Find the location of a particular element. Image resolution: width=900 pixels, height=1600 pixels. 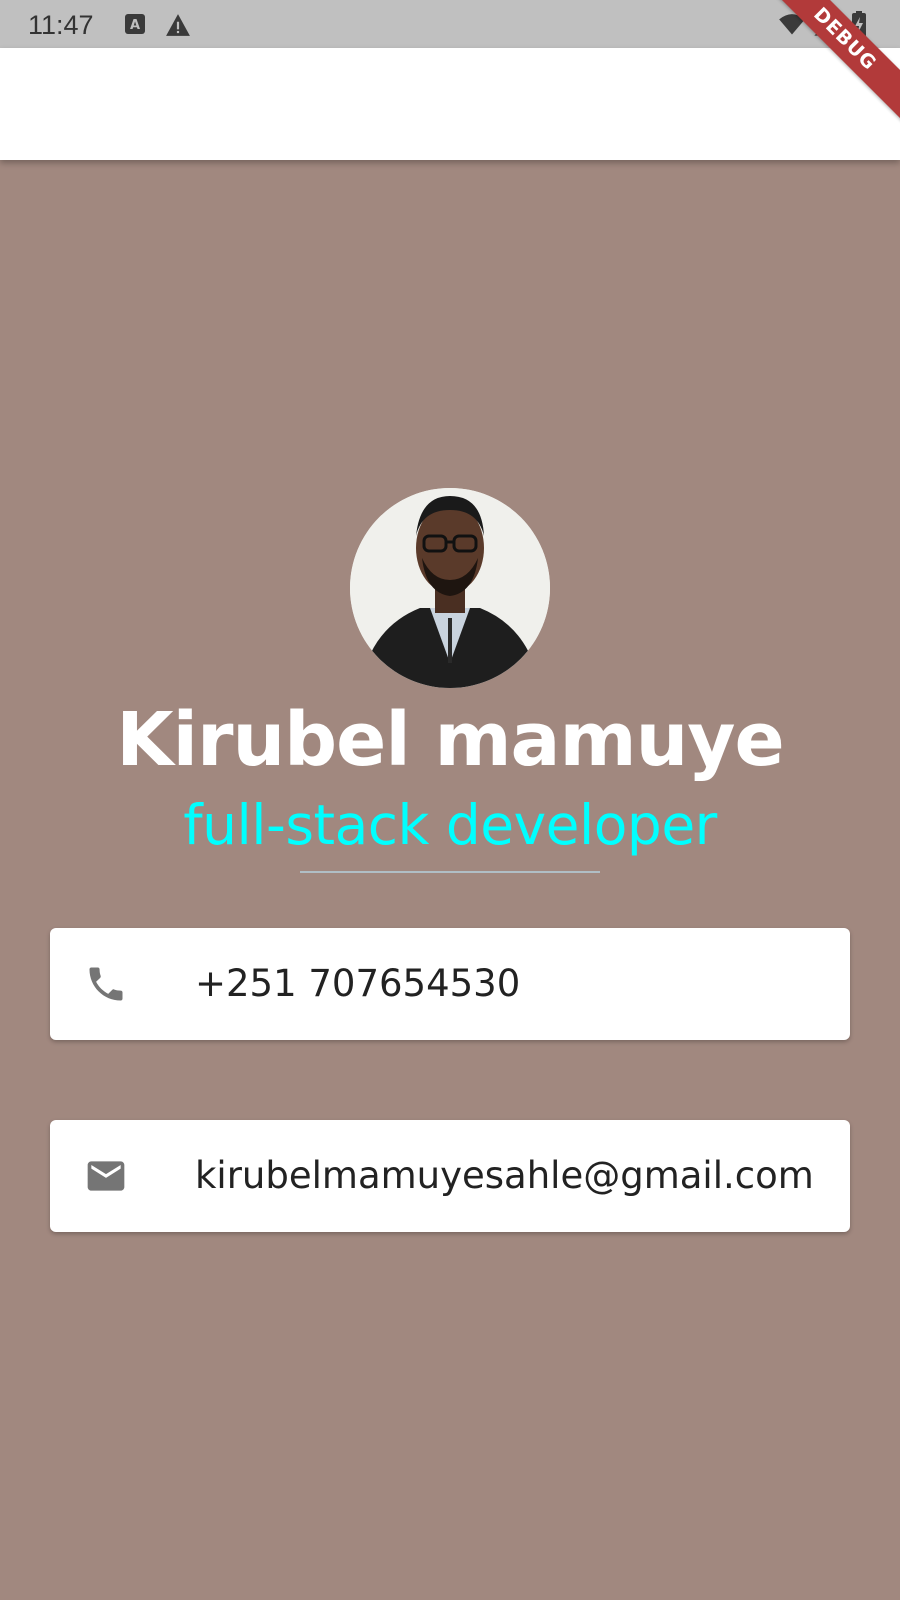

profile-name: Kirubel mamuye is located at coordinates (450, 740).